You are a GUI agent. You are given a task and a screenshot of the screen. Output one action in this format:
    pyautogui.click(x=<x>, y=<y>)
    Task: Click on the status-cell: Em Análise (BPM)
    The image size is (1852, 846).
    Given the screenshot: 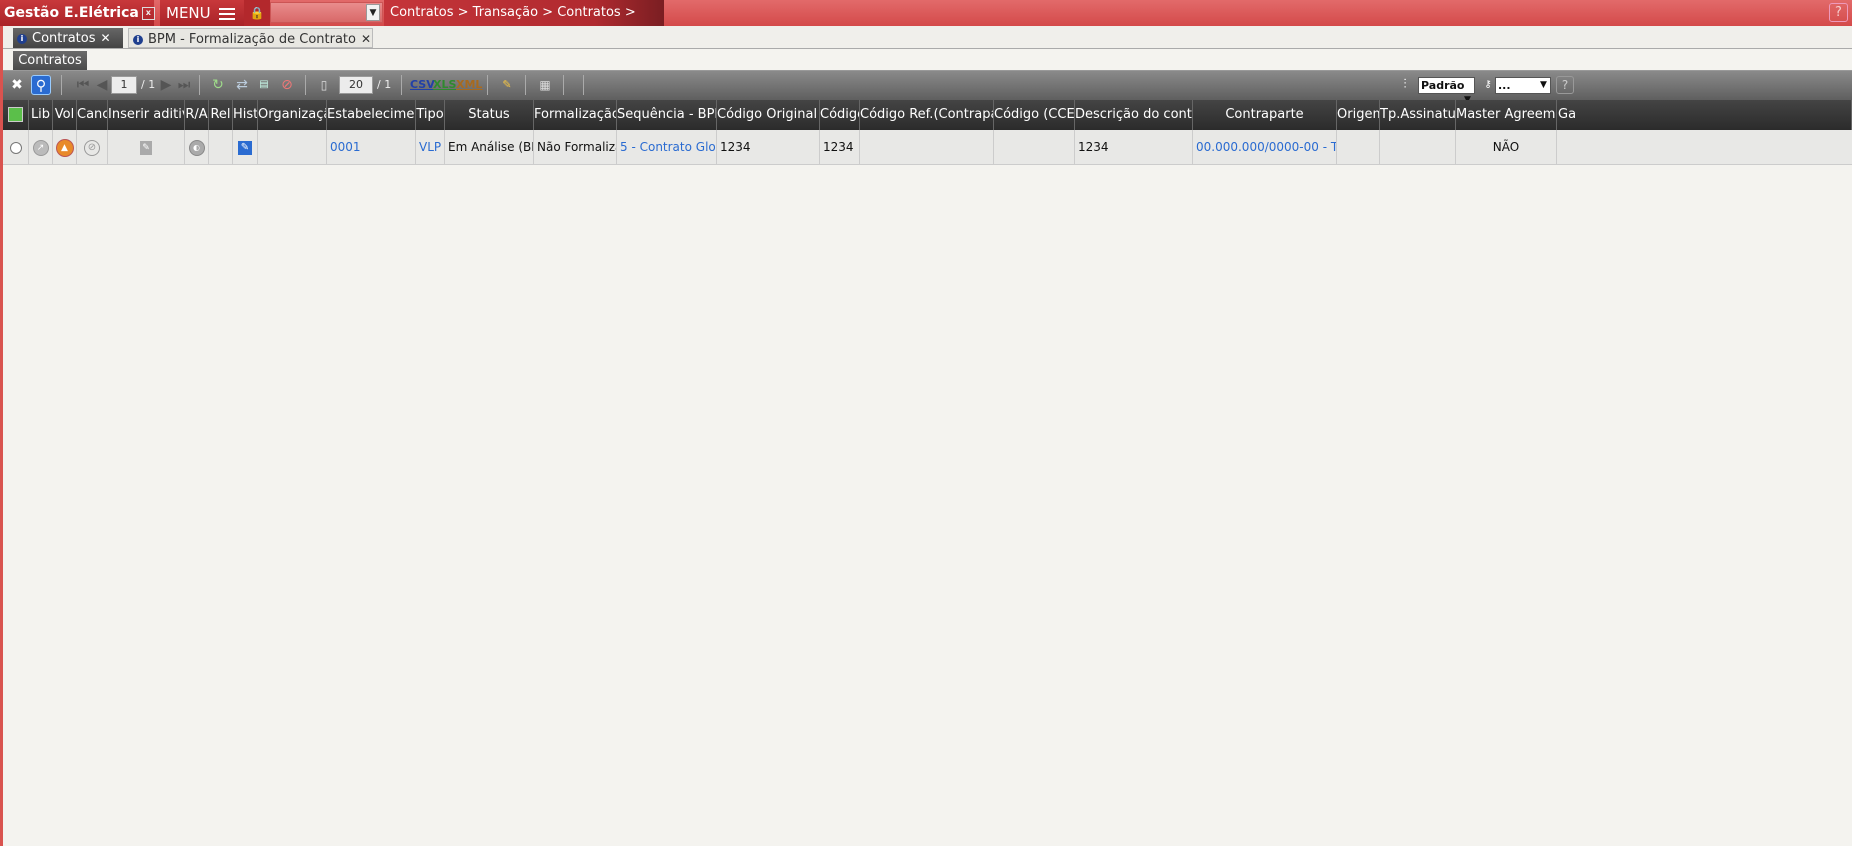 What is the action you would take?
    pyautogui.click(x=489, y=147)
    